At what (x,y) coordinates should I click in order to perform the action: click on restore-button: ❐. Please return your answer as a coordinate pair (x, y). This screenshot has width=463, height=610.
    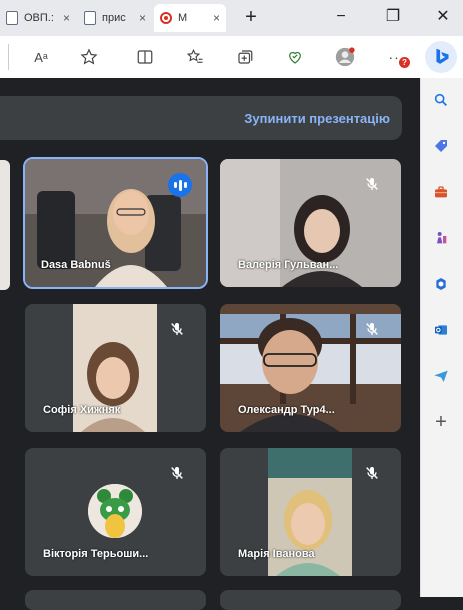
    Looking at the image, I should click on (393, 17).